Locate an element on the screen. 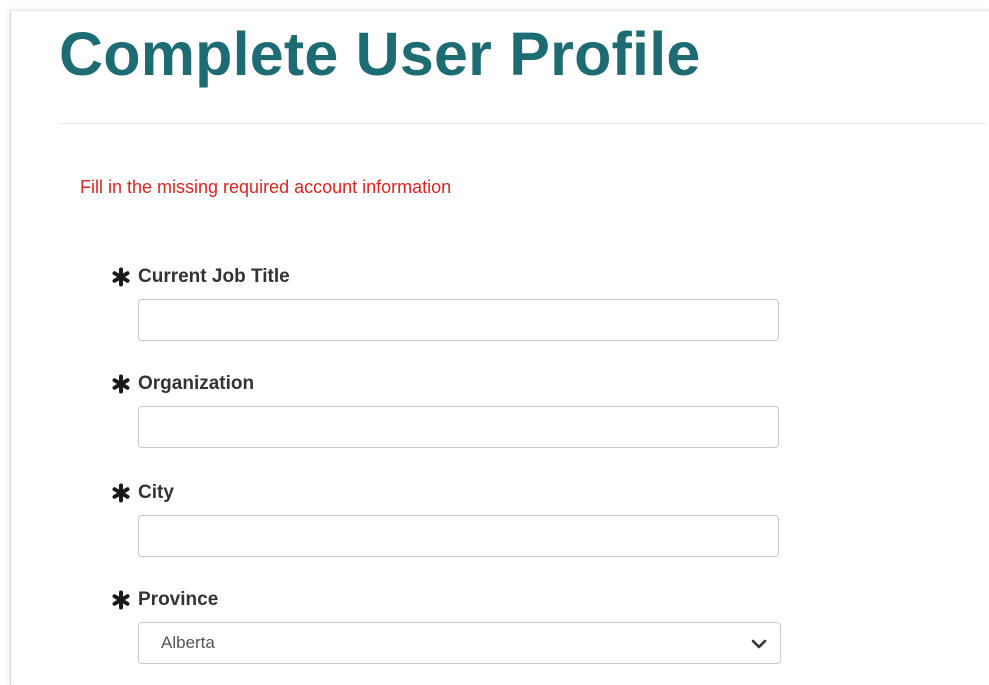  organization-label: Organization is located at coordinates (182, 384).